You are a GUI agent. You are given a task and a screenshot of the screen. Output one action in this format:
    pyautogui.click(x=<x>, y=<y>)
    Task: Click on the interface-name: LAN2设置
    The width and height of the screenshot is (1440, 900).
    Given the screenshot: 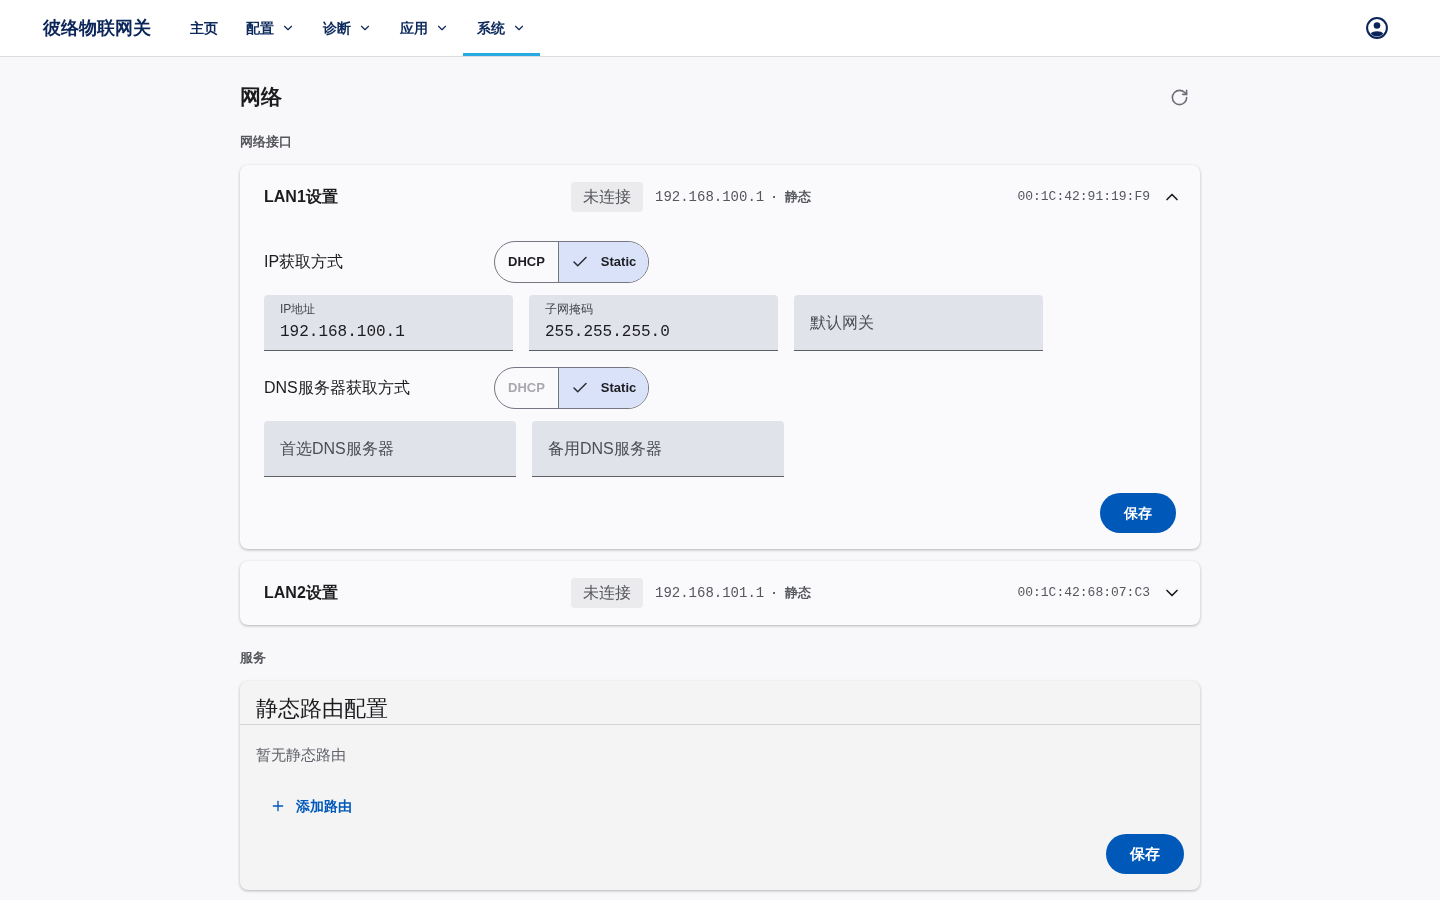 What is the action you would take?
    pyautogui.click(x=301, y=593)
    